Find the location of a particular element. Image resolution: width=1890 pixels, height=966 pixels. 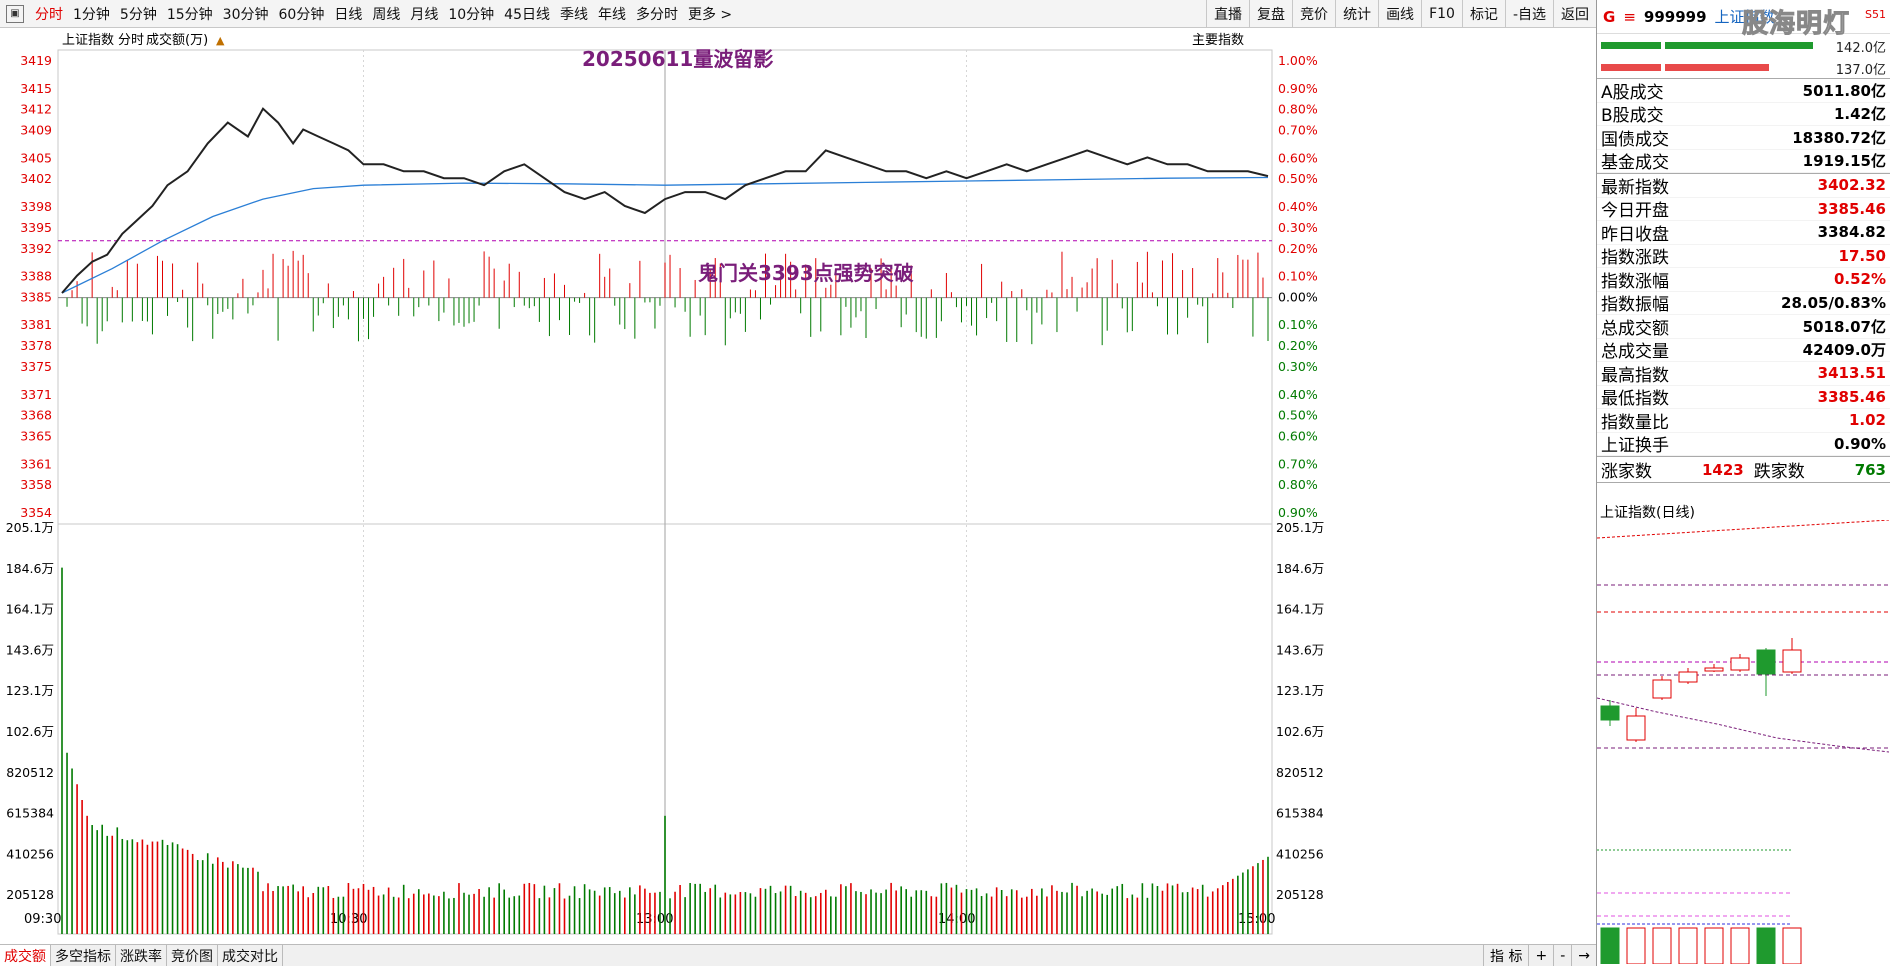

stat-row: B股成交 1.42亿 is located at coordinates (1743, 115).